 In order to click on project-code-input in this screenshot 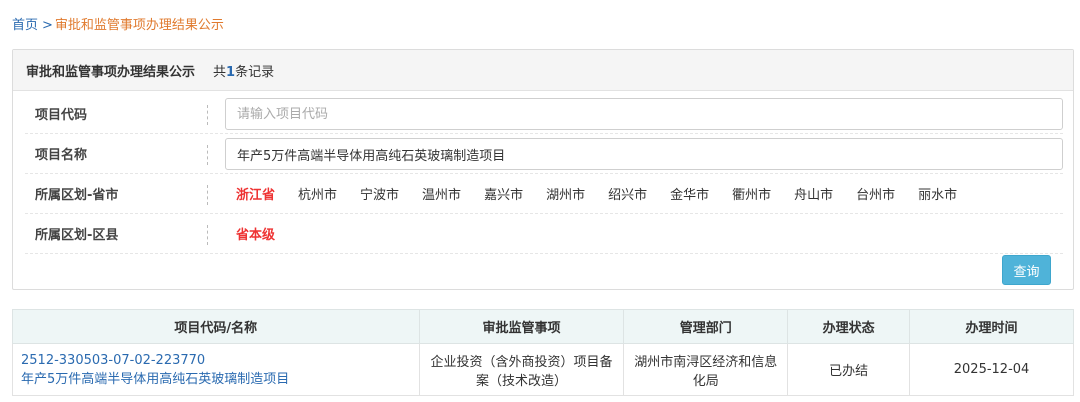, I will do `click(644, 114)`.